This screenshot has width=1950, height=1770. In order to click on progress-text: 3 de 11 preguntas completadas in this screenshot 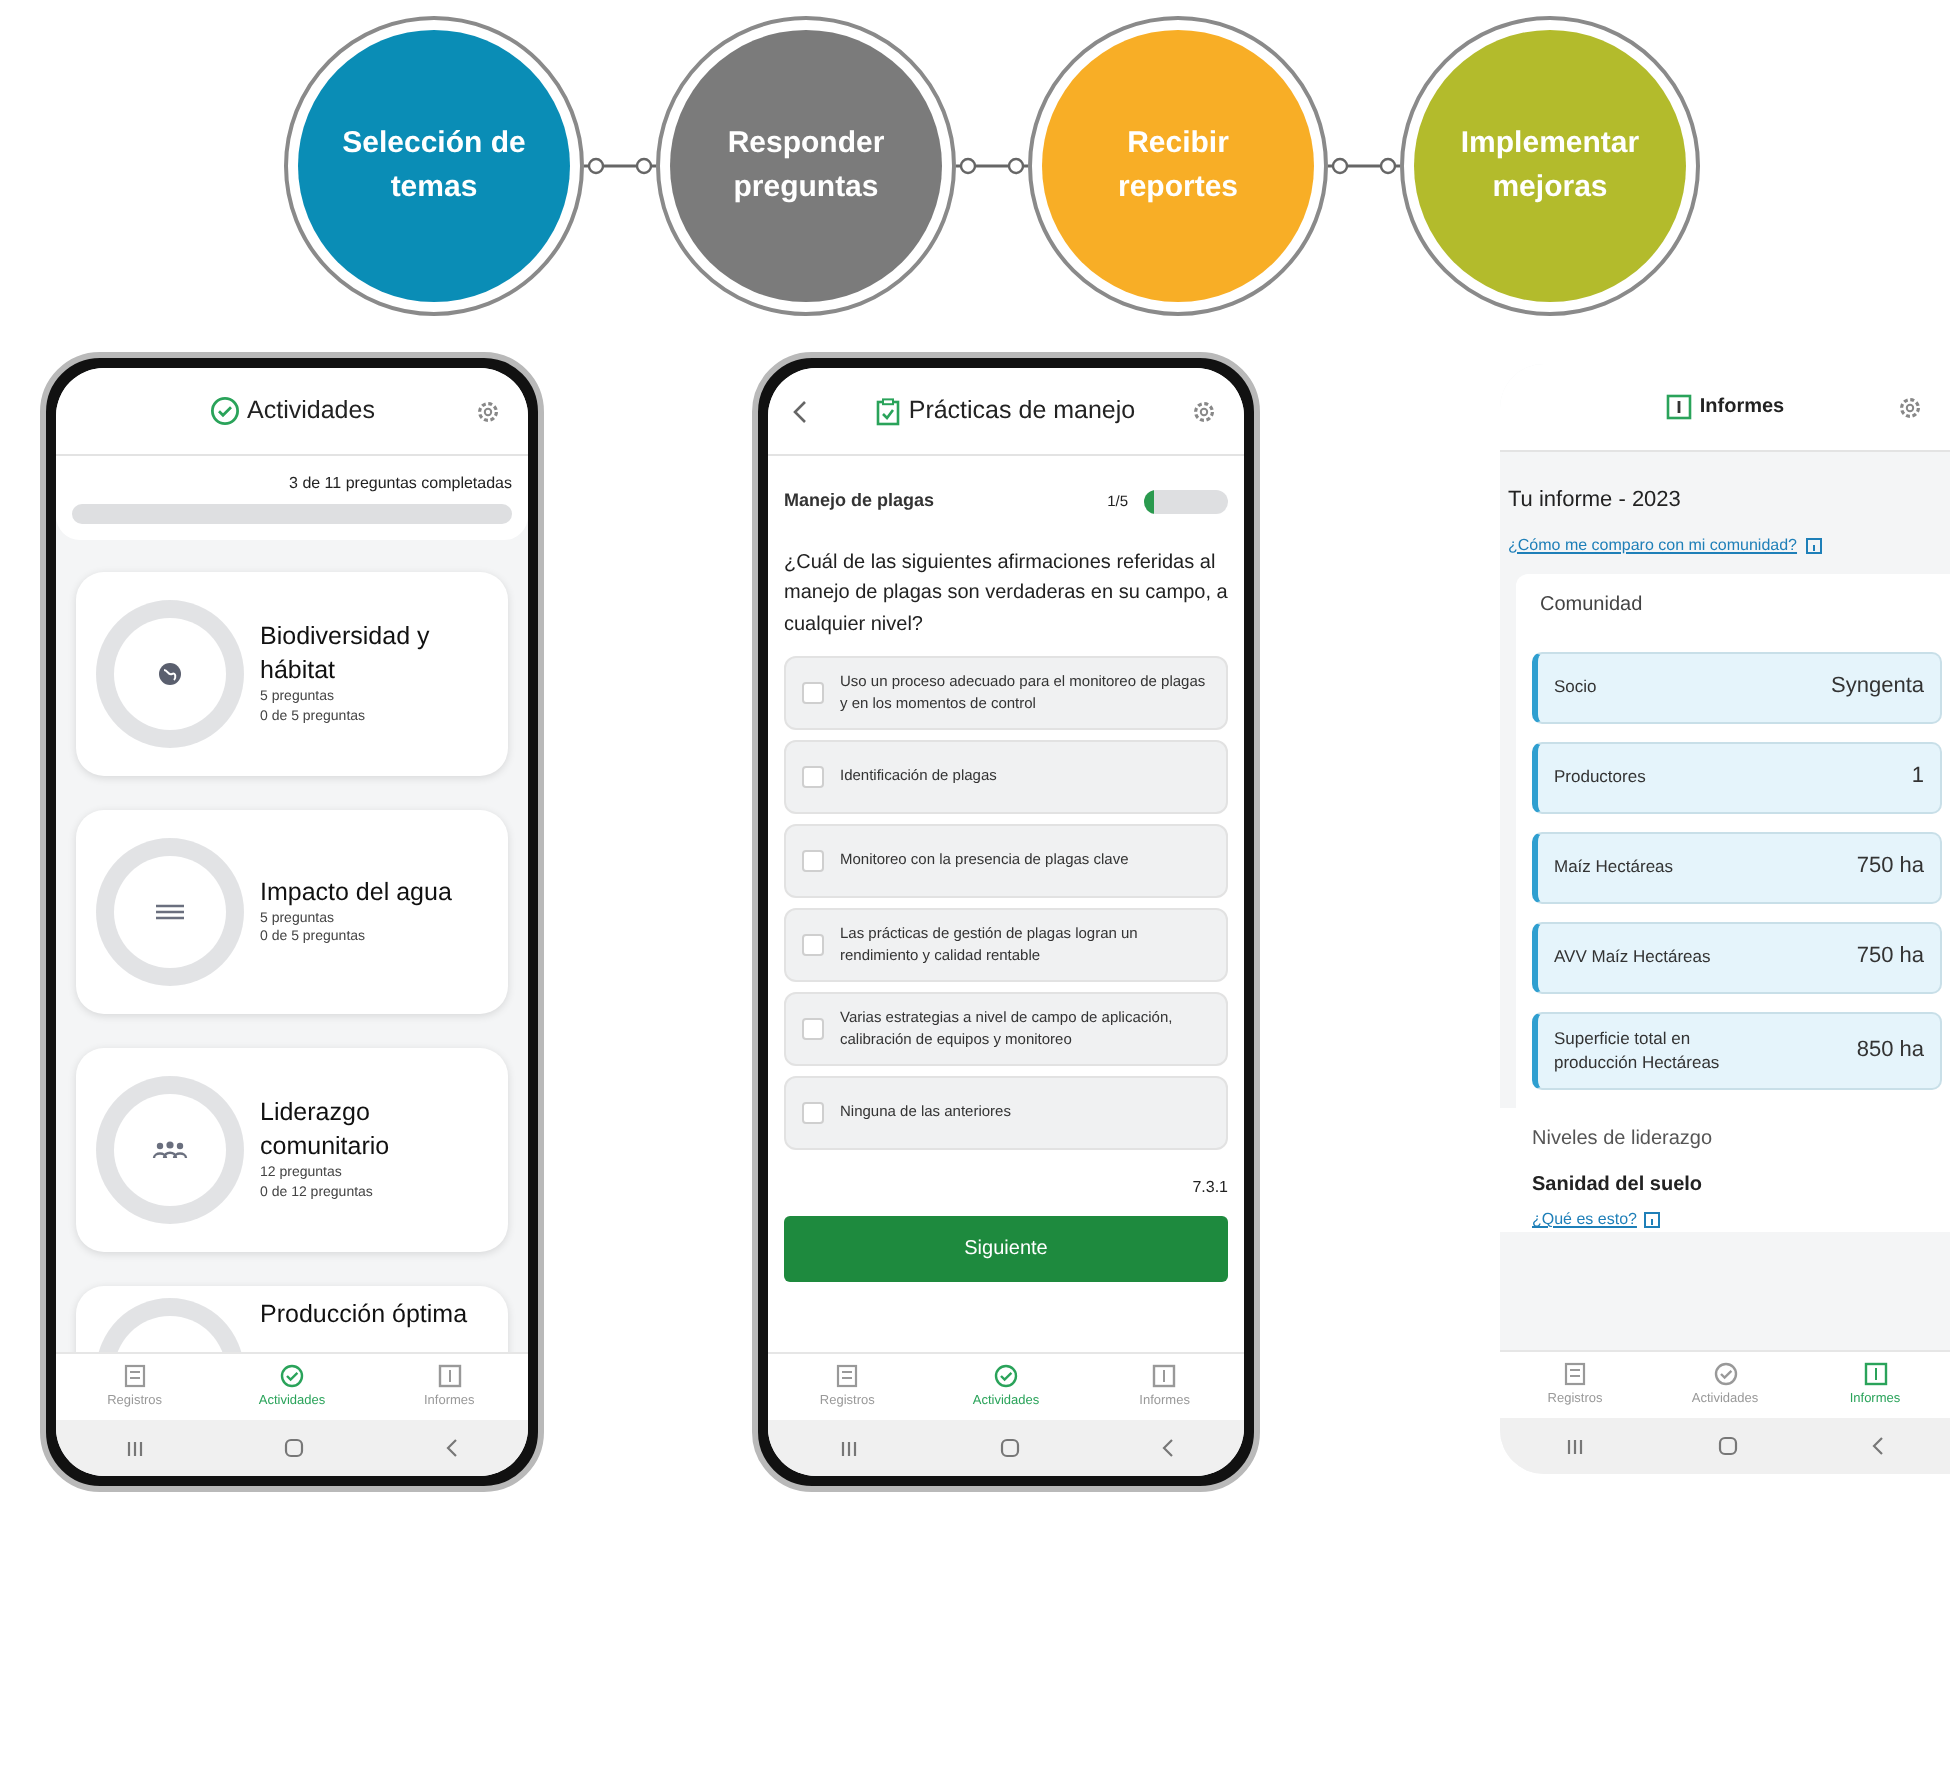, I will do `click(399, 484)`.